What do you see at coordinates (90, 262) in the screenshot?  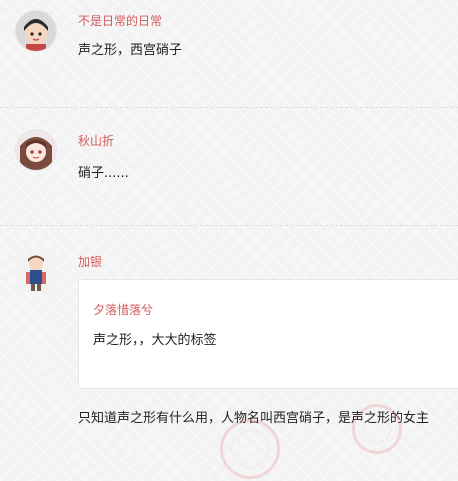 I see `comment-username: 加银` at bounding box center [90, 262].